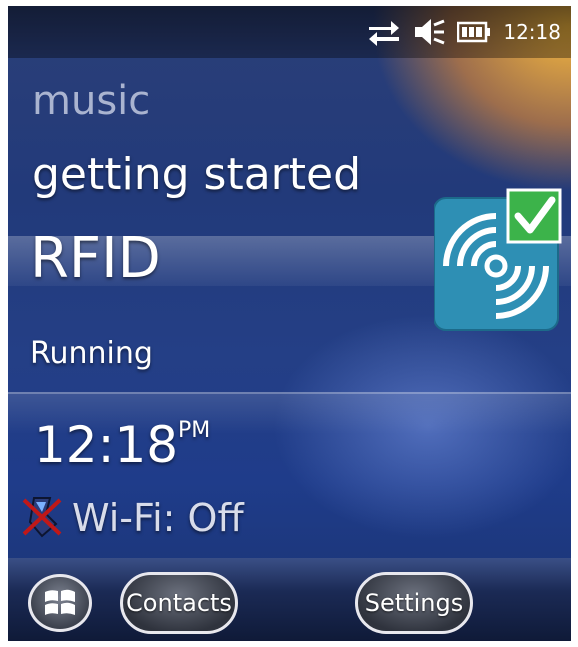 This screenshot has height=647, width=578. I want to click on windows-start-icon, so click(60, 602).